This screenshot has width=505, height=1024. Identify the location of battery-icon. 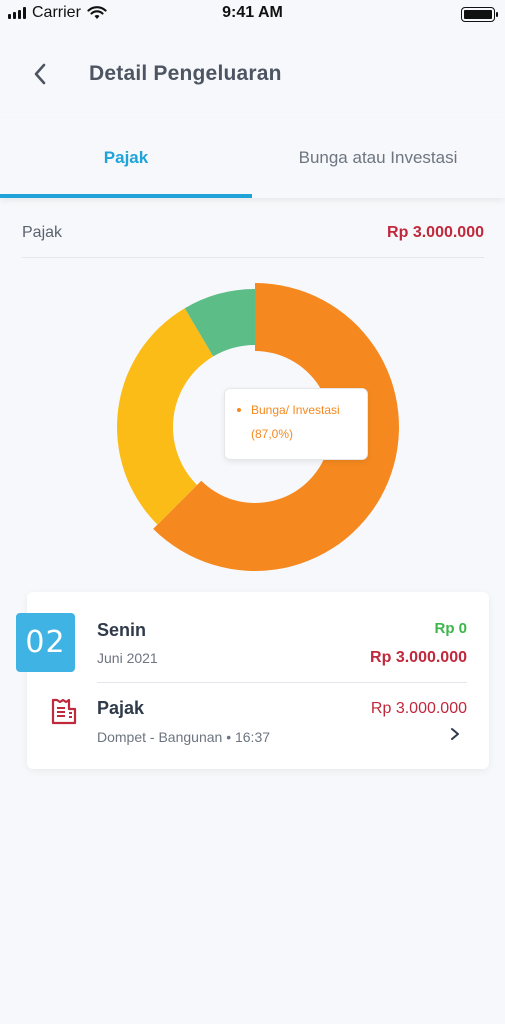
(479, 14).